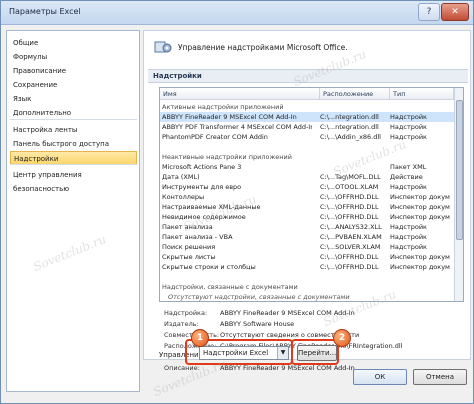 Image resolution: width=474 pixels, height=404 pixels. What do you see at coordinates (307, 227) in the screenshot?
I see `list-item: Пакет анализа C:\...ANALYS32.XLL Надстройк` at bounding box center [307, 227].